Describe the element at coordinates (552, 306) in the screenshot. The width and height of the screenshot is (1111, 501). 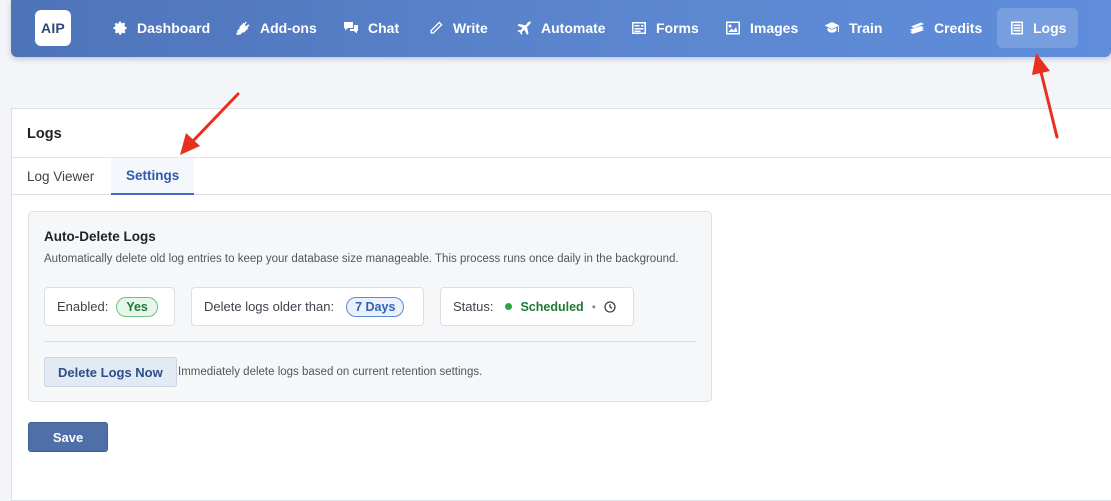
I see `status-value: Scheduled` at that location.